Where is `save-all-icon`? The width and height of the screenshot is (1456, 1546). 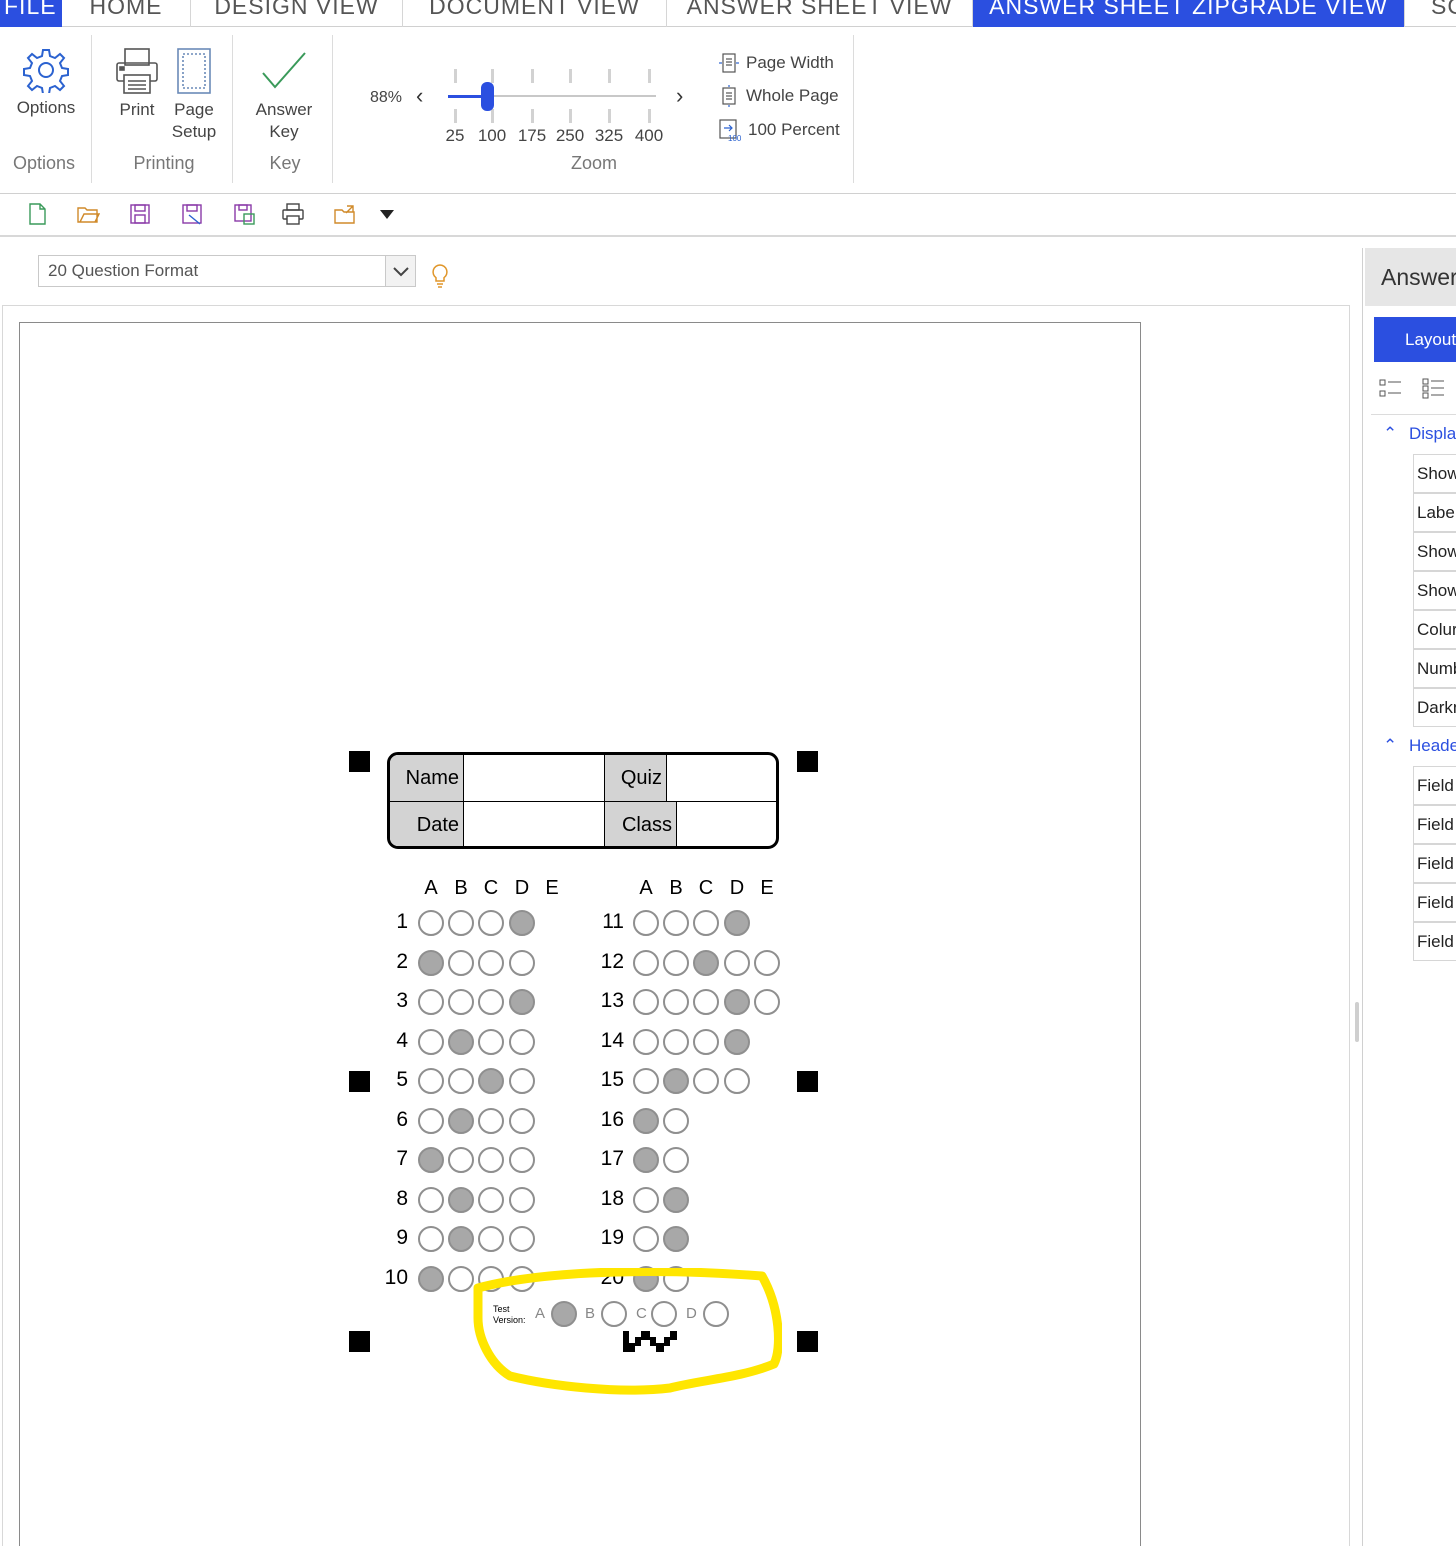 save-all-icon is located at coordinates (244, 214).